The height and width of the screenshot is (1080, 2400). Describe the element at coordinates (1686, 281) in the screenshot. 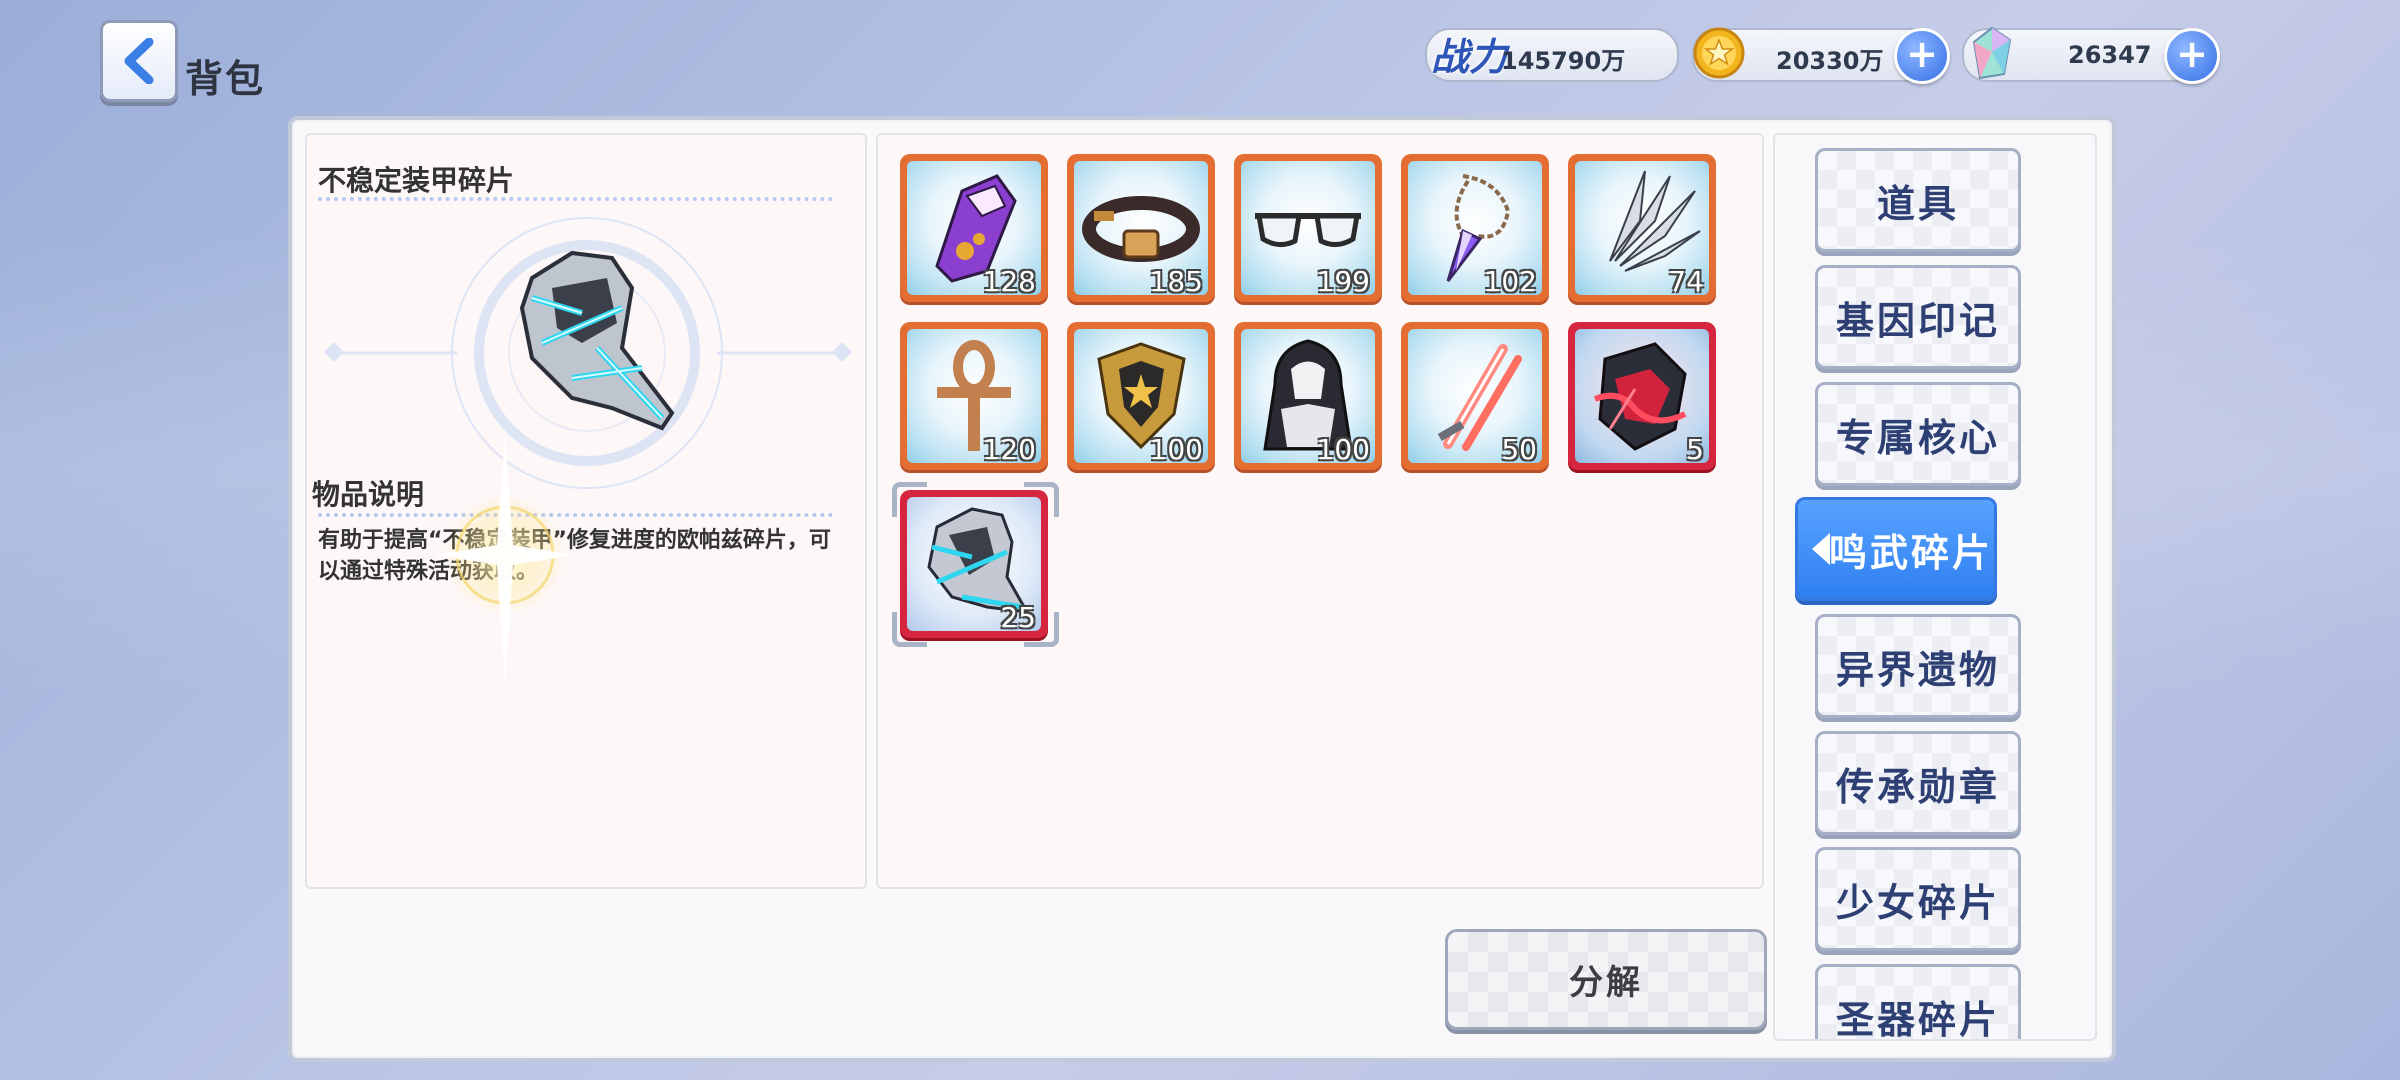

I see `item-quantity: 74` at that location.